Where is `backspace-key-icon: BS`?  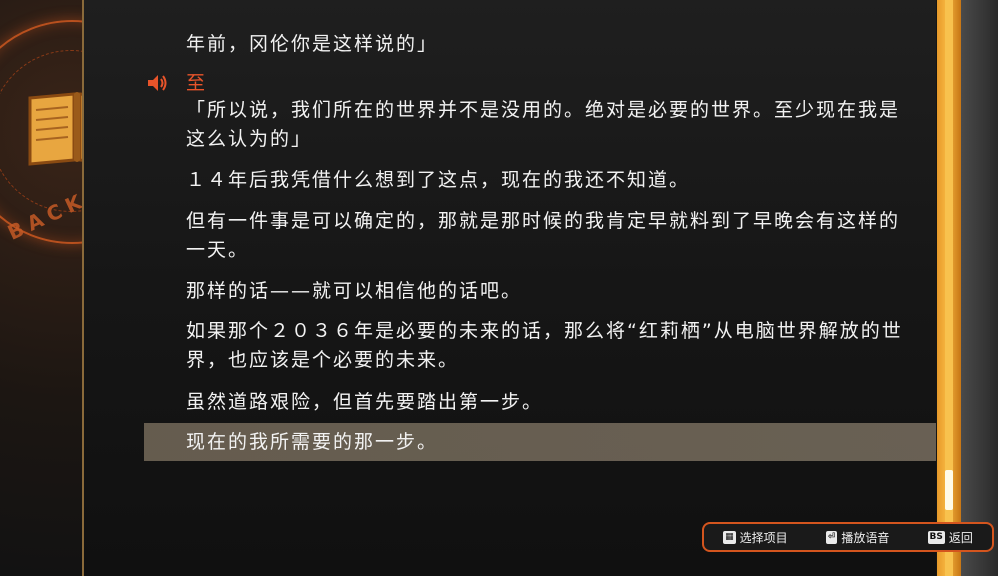 backspace-key-icon: BS is located at coordinates (936, 537).